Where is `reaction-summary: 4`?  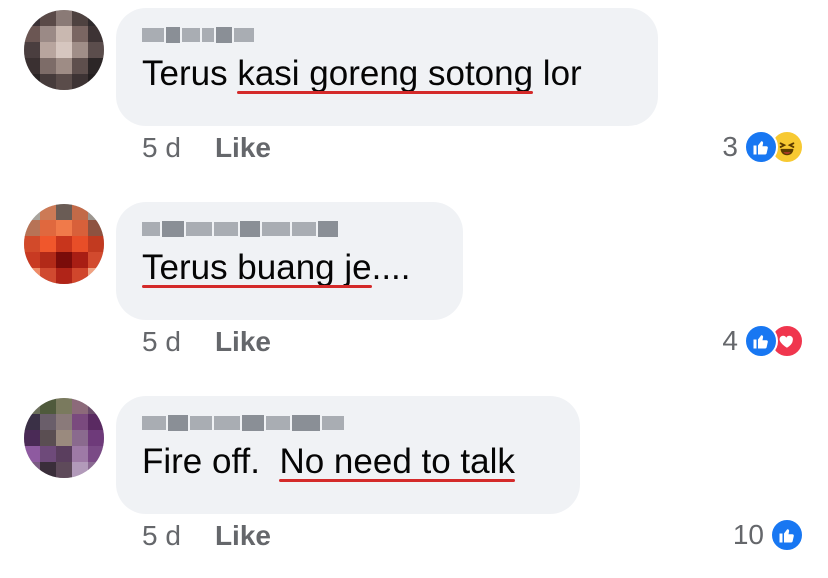
reaction-summary: 4 is located at coordinates (763, 341).